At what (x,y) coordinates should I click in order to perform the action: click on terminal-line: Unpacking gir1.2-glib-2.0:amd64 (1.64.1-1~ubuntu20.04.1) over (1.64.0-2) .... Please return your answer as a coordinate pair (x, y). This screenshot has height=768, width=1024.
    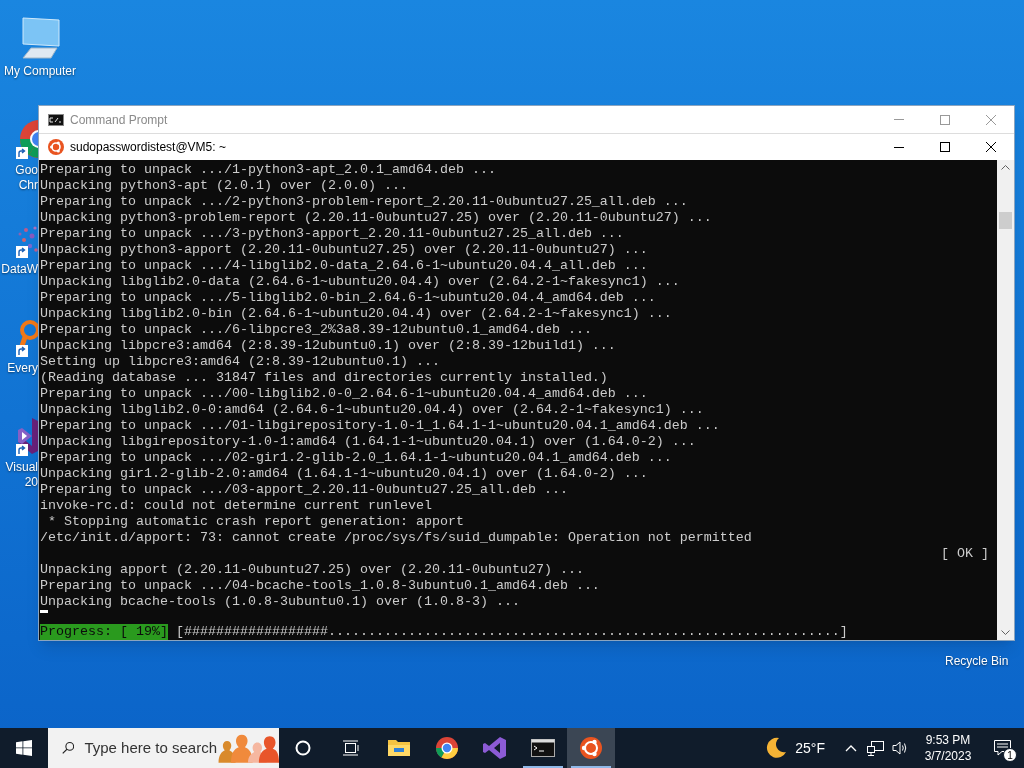
    Looking at the image, I should click on (344, 474).